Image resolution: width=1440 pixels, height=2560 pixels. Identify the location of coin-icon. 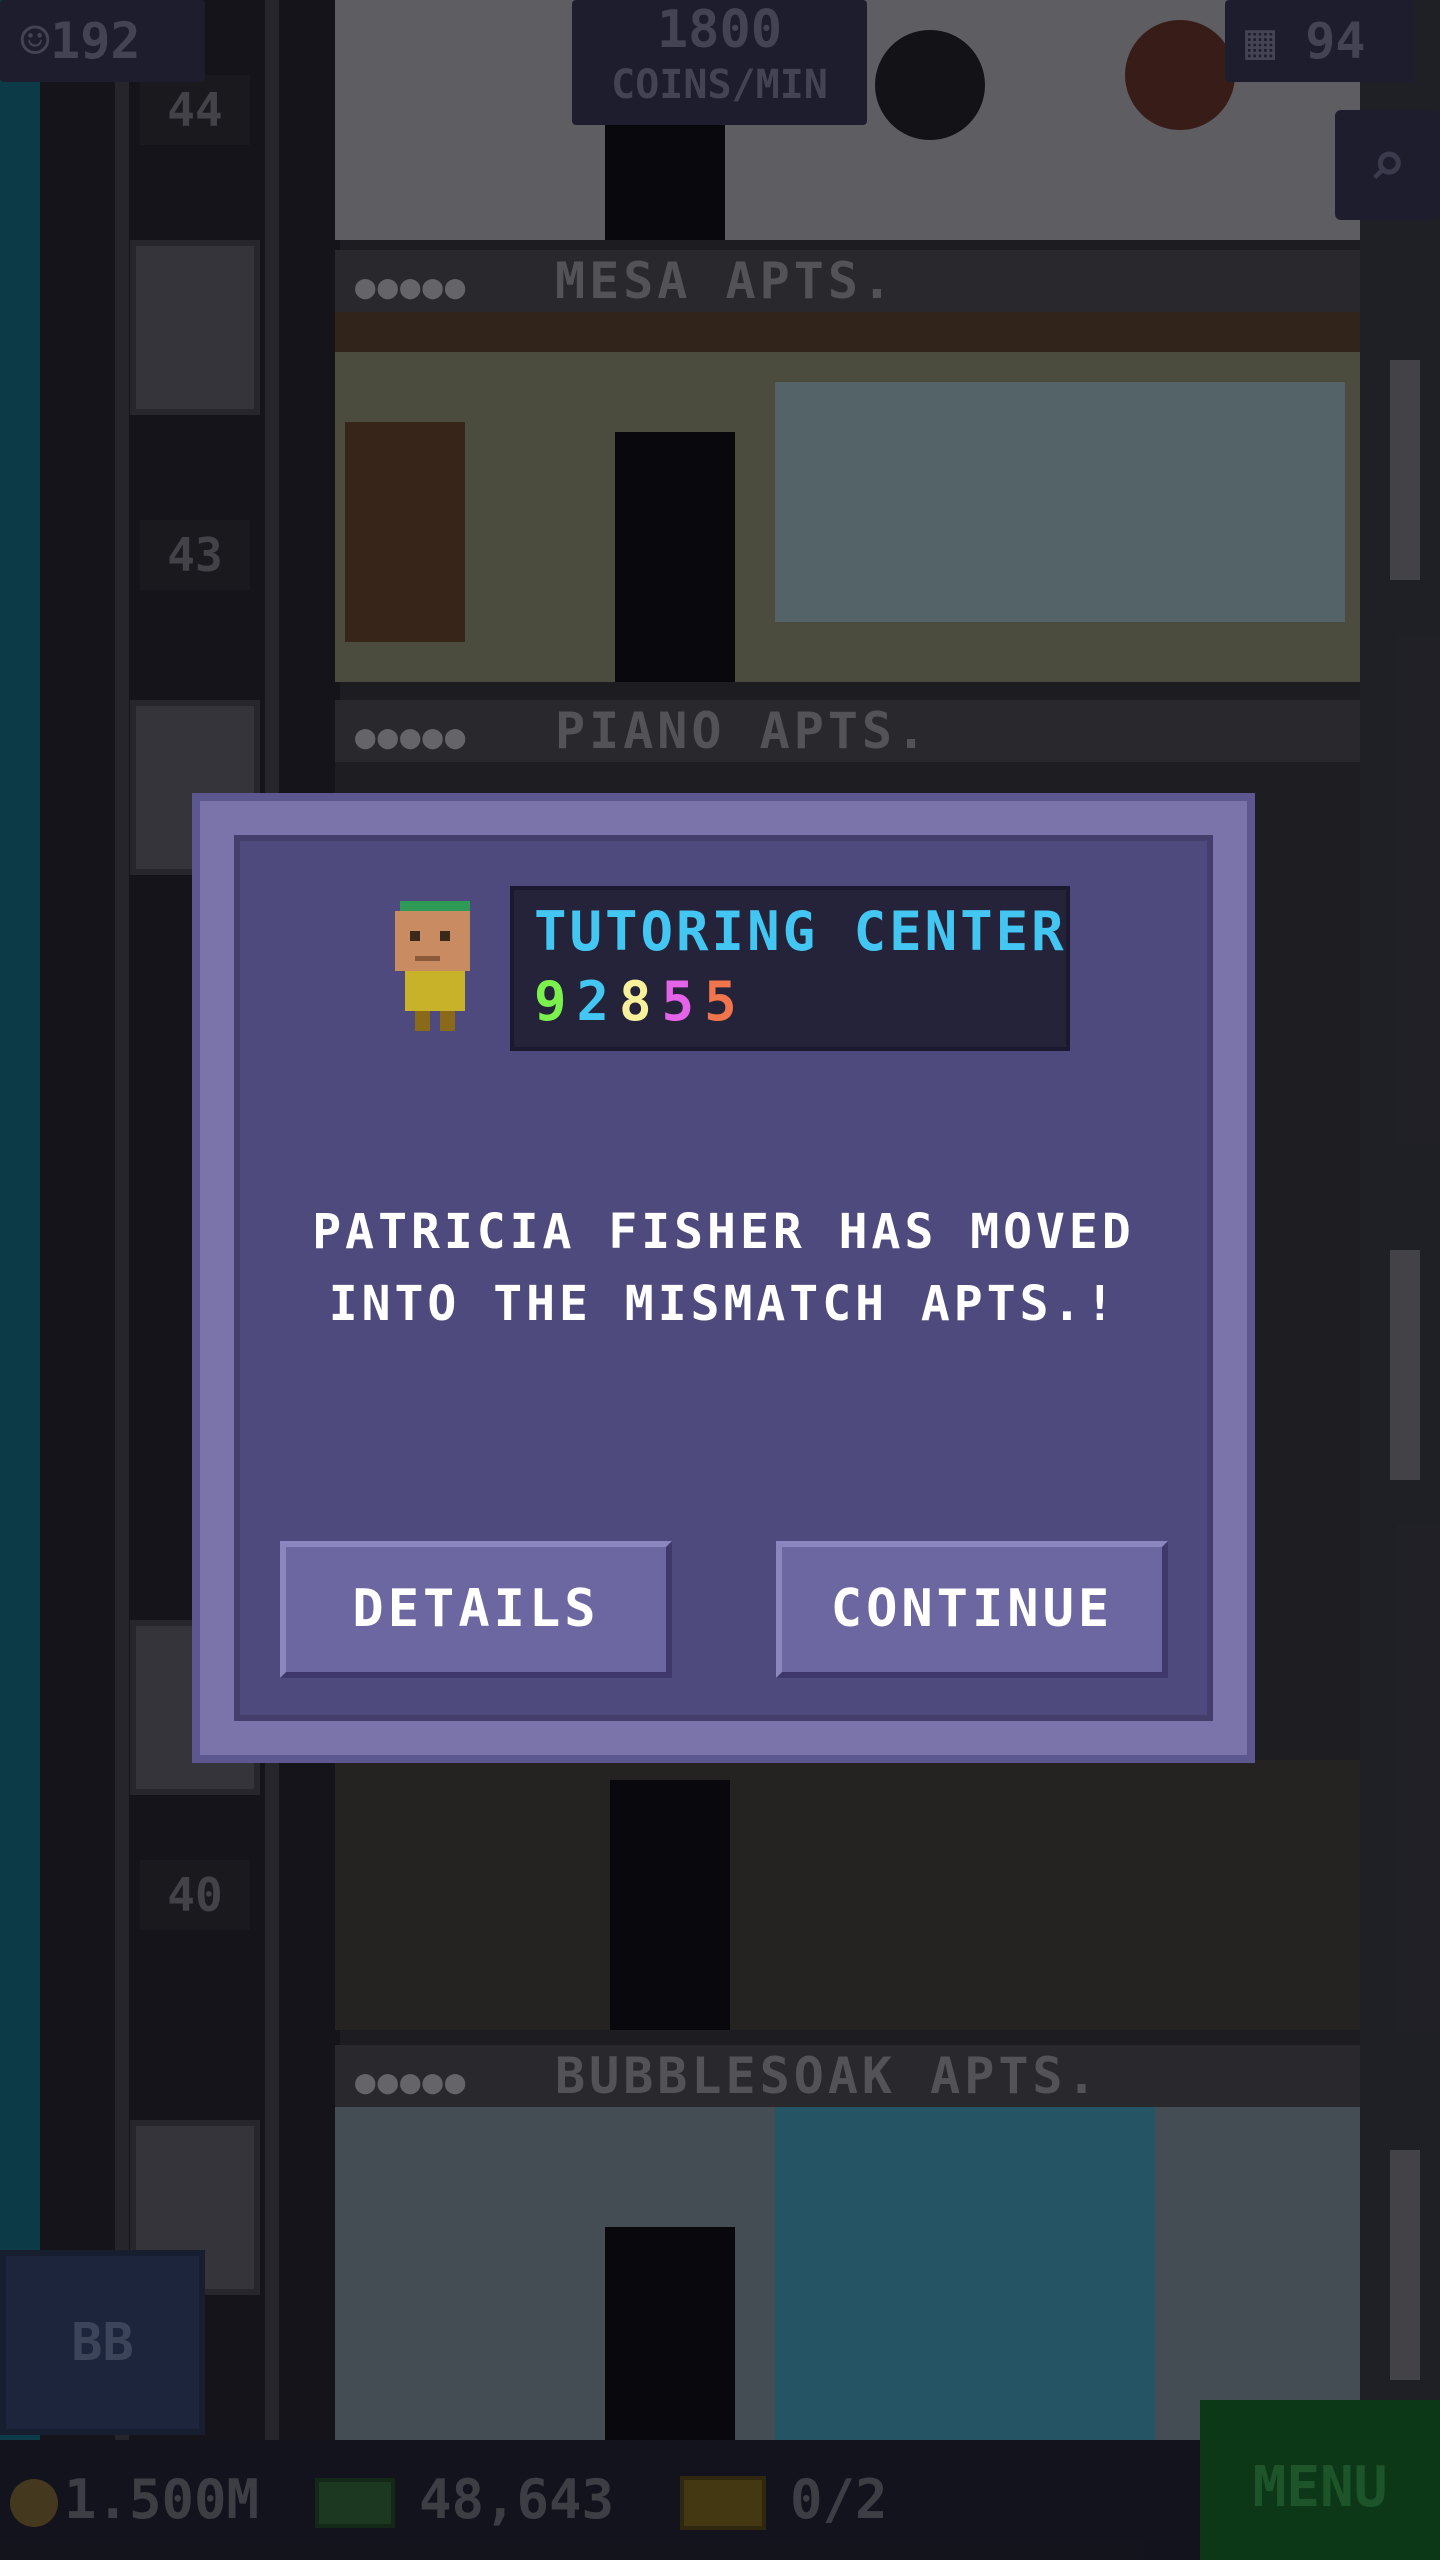
(34, 2503).